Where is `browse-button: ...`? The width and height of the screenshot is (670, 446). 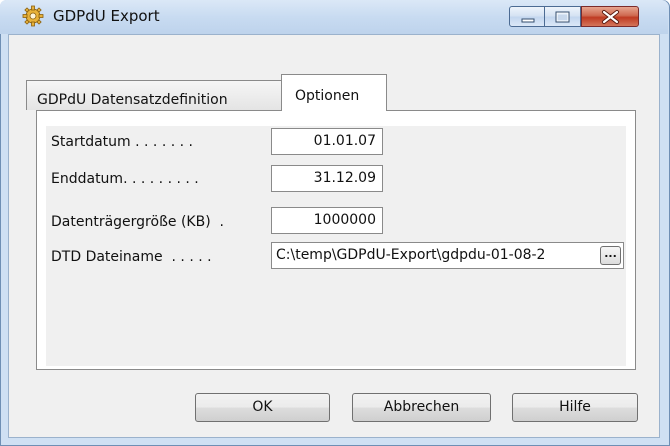
browse-button: ... is located at coordinates (610, 255).